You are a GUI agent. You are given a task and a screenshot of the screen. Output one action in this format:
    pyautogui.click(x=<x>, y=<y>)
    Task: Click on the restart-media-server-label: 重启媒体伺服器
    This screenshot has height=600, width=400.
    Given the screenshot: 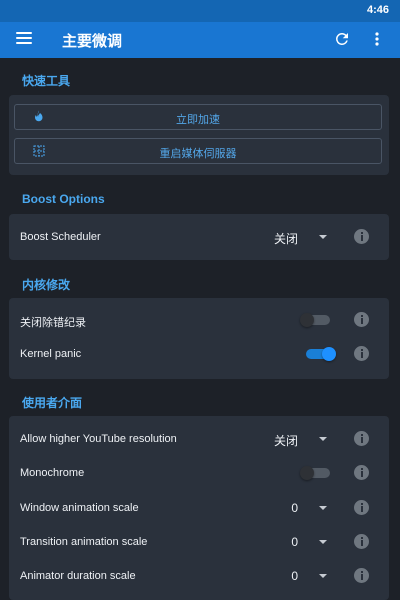 What is the action you would take?
    pyautogui.click(x=198, y=154)
    